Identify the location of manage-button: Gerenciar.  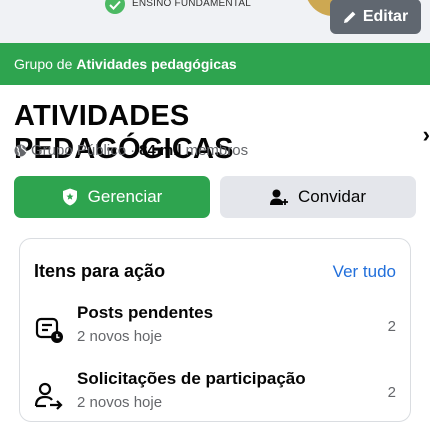
(112, 197).